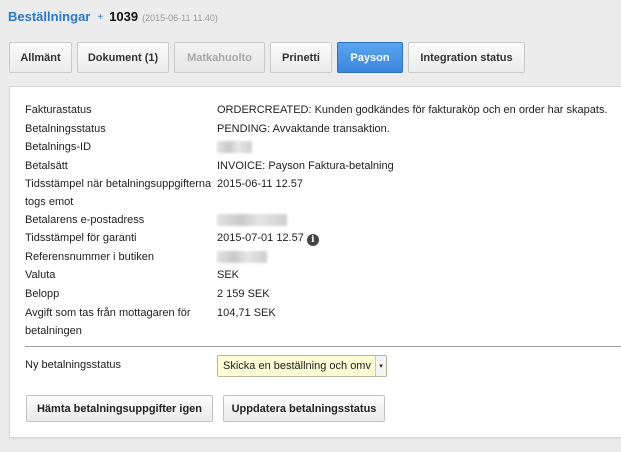 The image size is (621, 452). Describe the element at coordinates (40, 275) in the screenshot. I see `field-label-currency: Valuta` at that location.